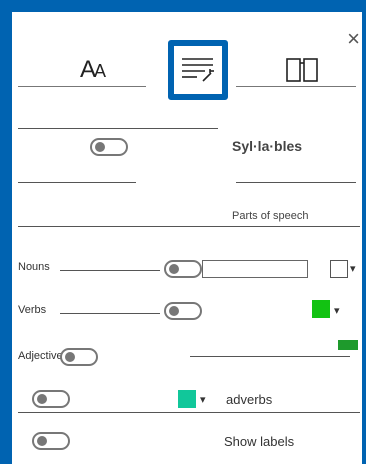 The height and width of the screenshot is (464, 366). I want to click on tab-text-size: AA, so click(92, 70).